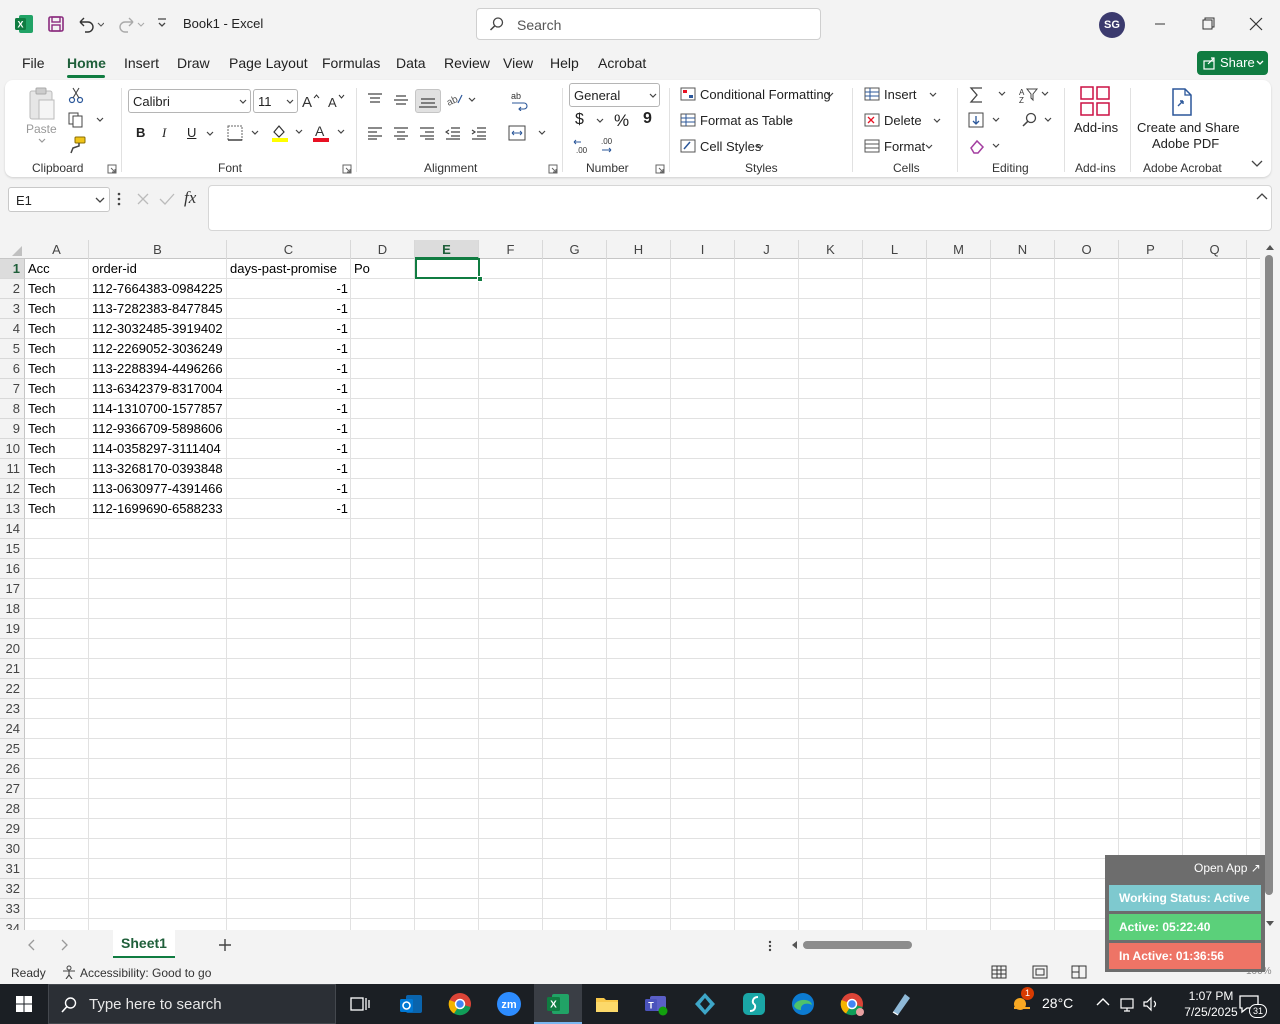  I want to click on font-size-select: 11, so click(275, 101).